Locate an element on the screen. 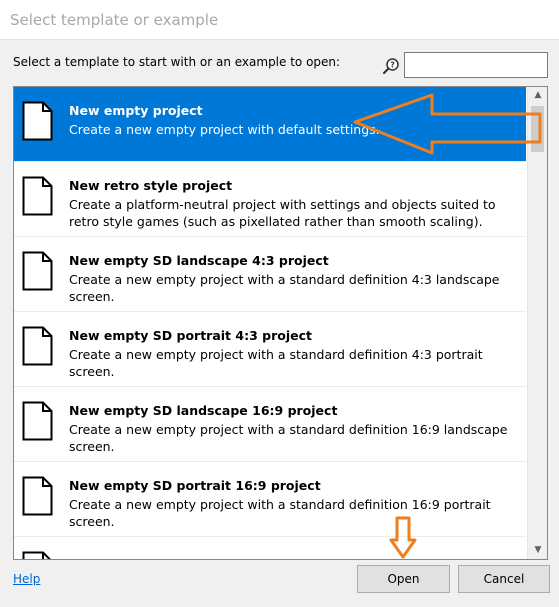 This screenshot has width=559, height=607. scroll-thumb is located at coordinates (537, 129).